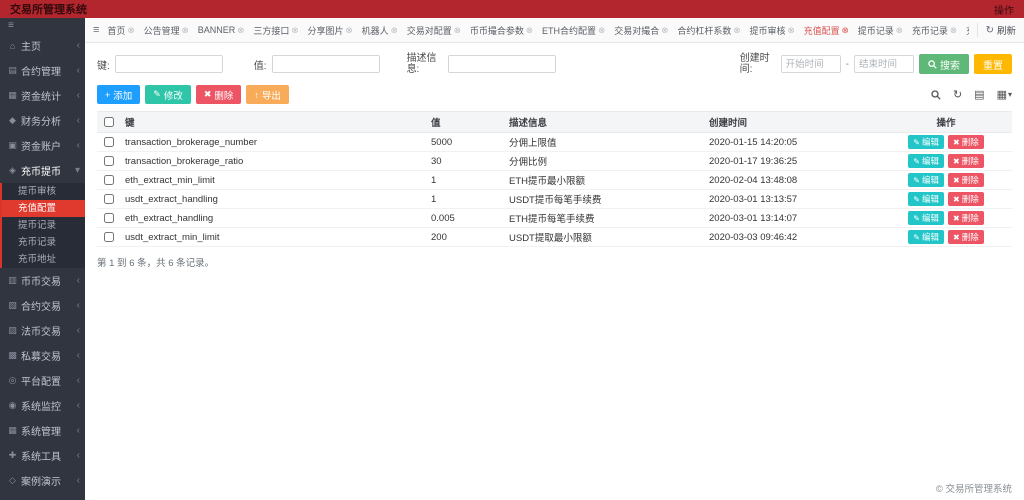 The width and height of the screenshot is (1024, 500). I want to click on tab-label: ETH合约配置, so click(569, 30).